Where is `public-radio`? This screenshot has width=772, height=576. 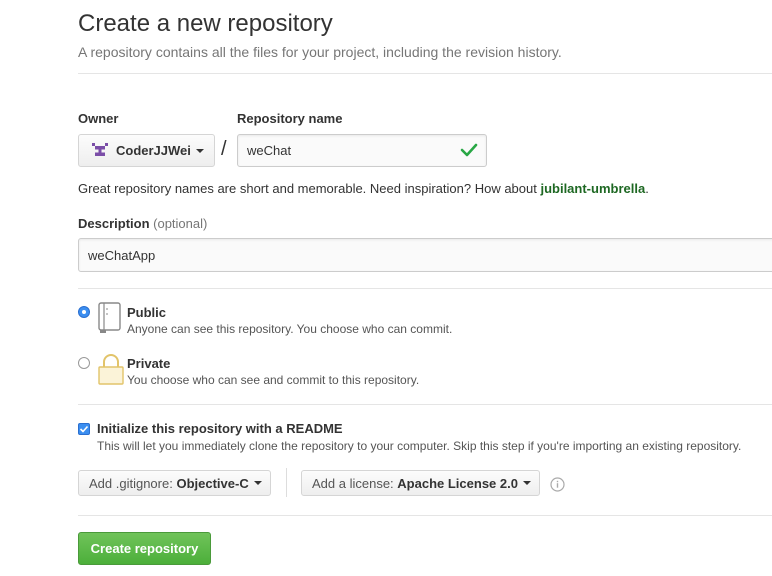
public-radio is located at coordinates (84, 312).